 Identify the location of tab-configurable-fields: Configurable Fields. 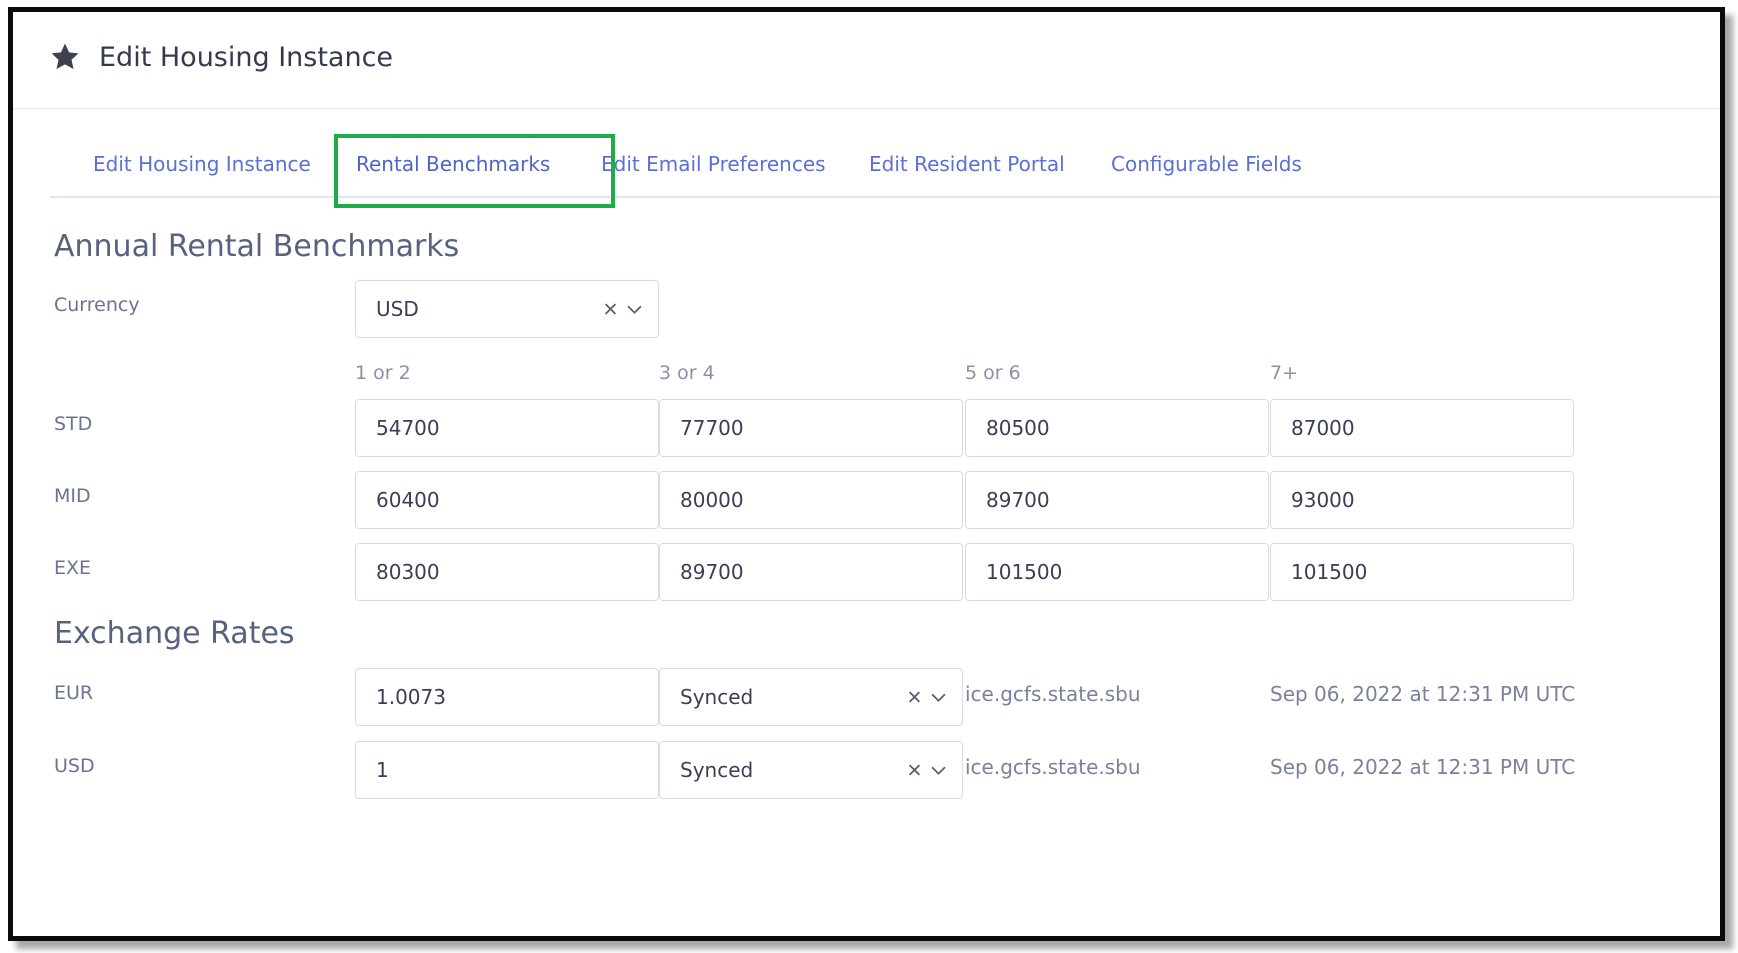
(1206, 165).